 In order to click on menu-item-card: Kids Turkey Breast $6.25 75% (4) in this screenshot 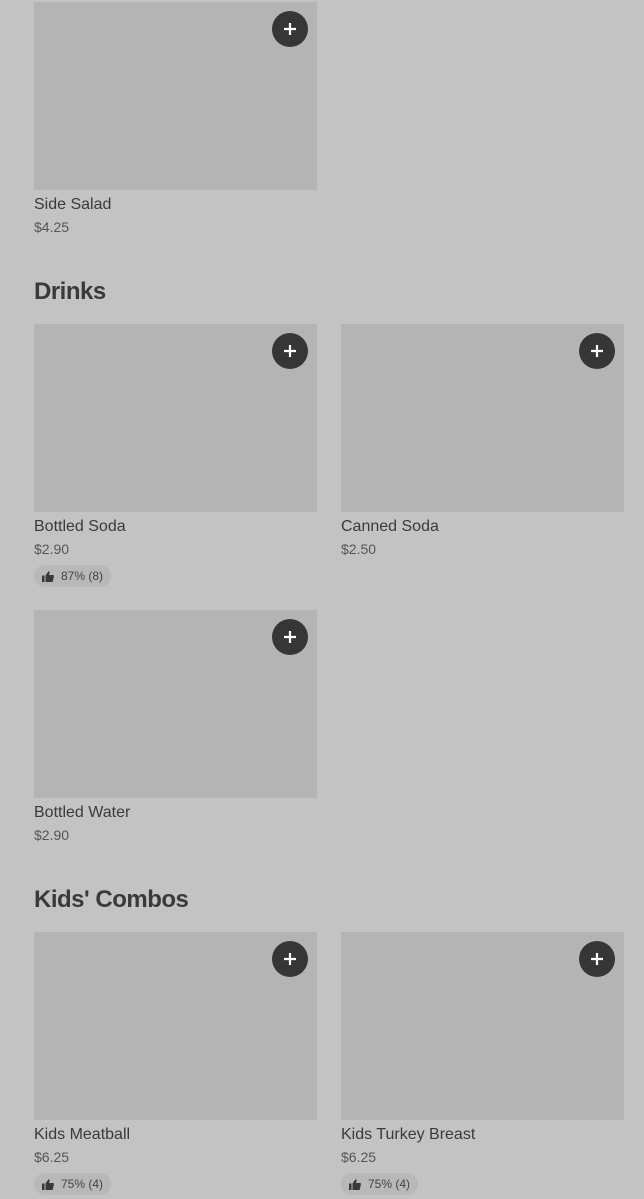, I will do `click(482, 1063)`.